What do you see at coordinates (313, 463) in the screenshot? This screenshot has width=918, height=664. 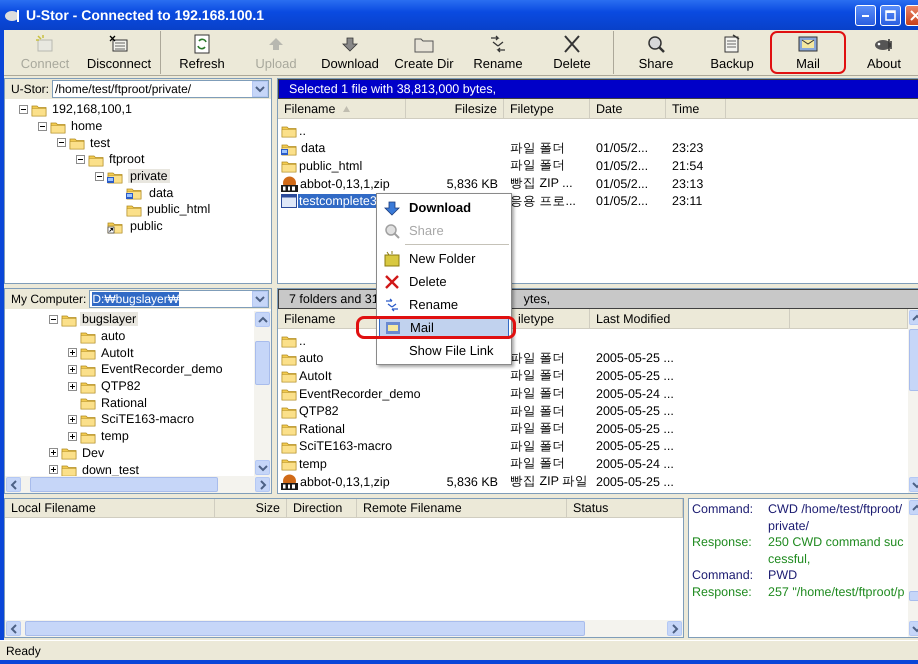 I see `file-name: temp` at bounding box center [313, 463].